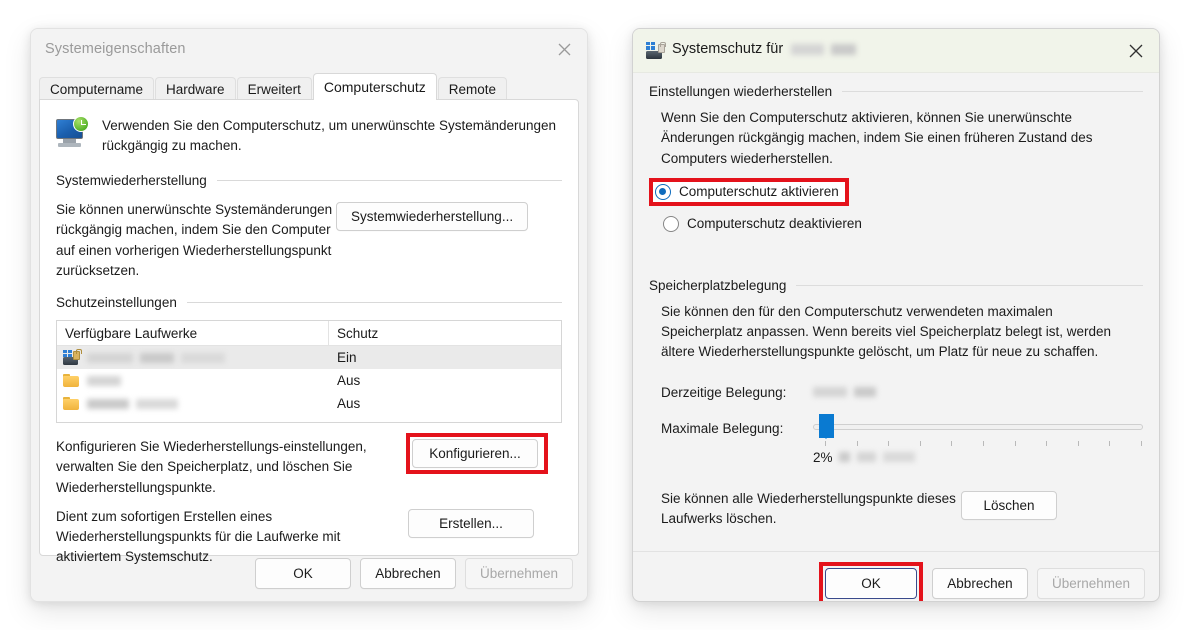 The height and width of the screenshot is (630, 1200). Describe the element at coordinates (896, 285) in the screenshot. I see `speicherplatz-heading: Speicherplatzbelegung` at that location.